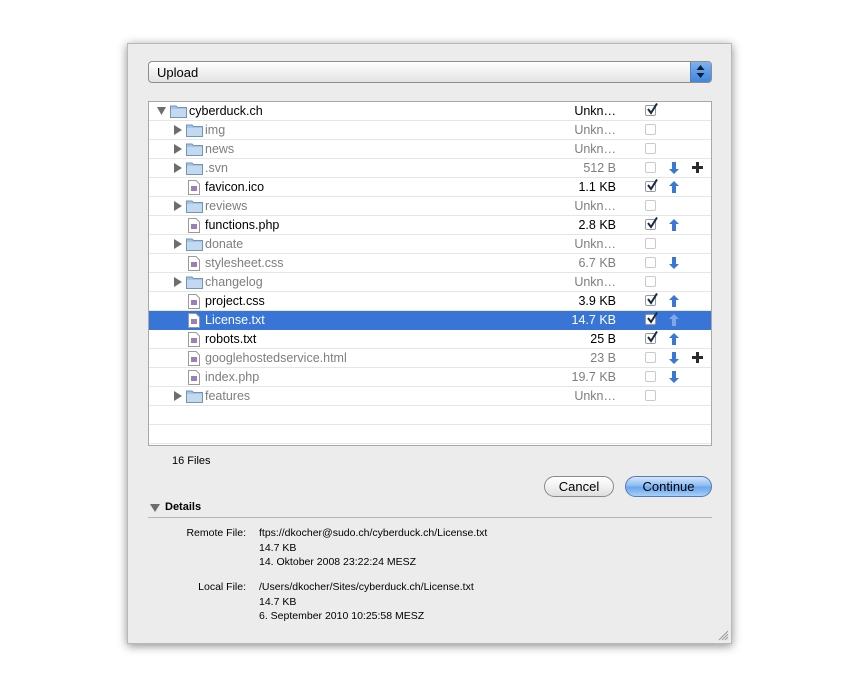  Describe the element at coordinates (430, 358) in the screenshot. I see `table-row: googlehostedservice.html 23 B` at that location.